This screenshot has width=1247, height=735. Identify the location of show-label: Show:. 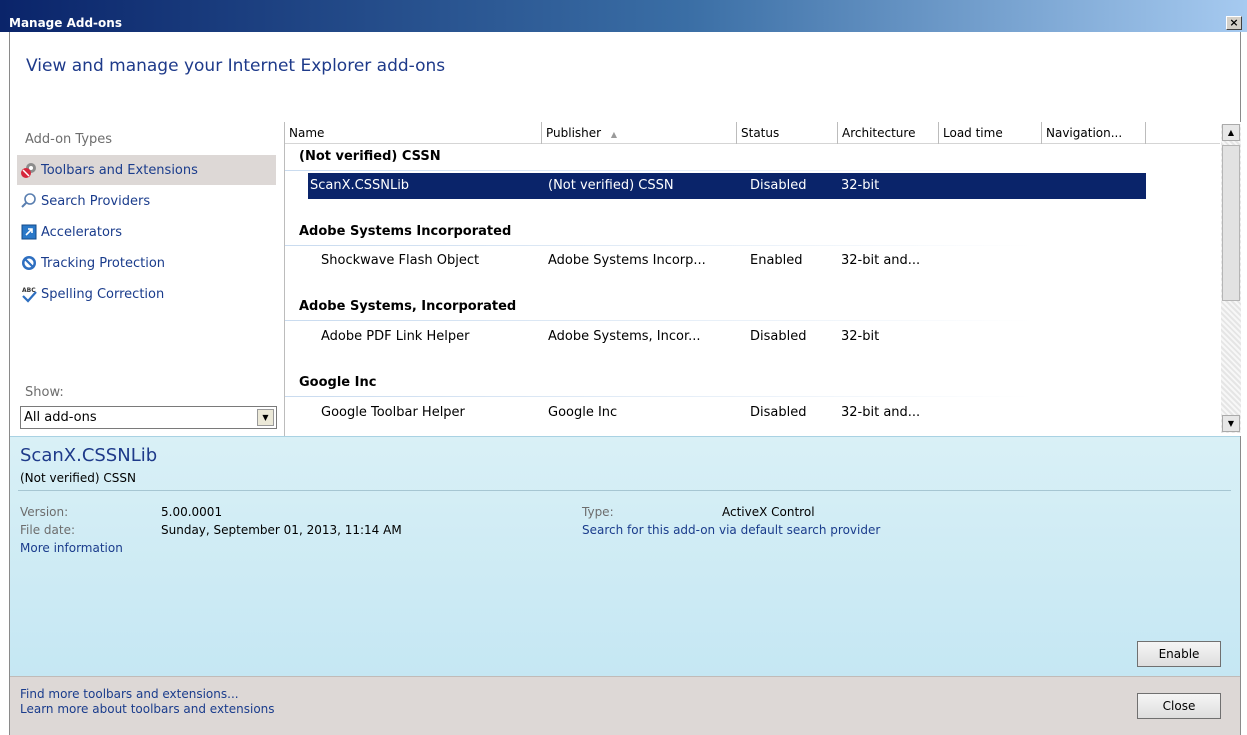
(44, 392).